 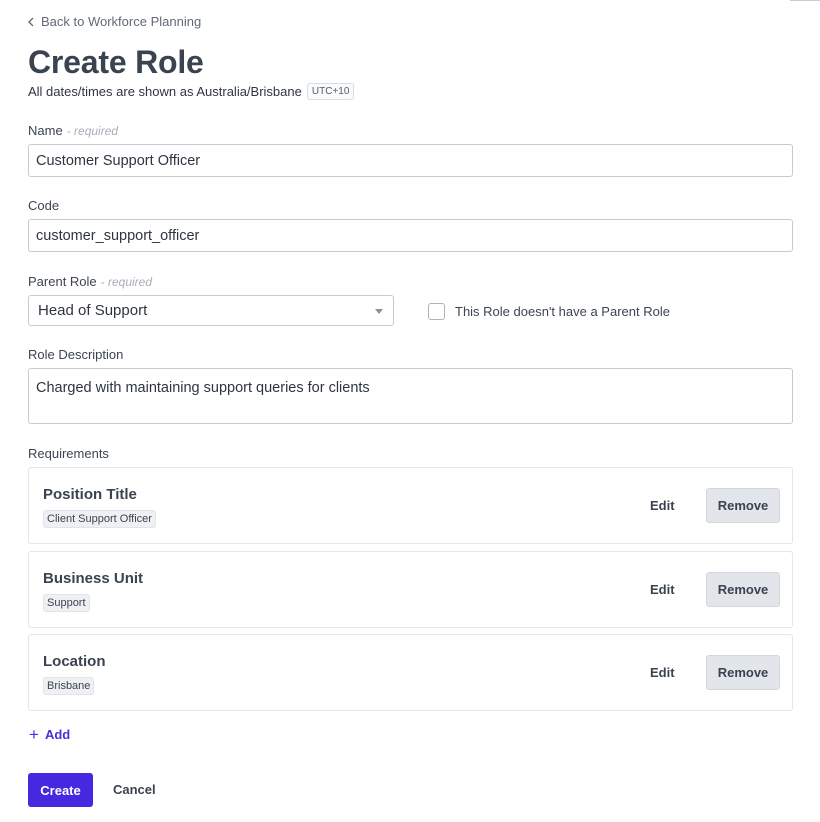 What do you see at coordinates (31, 21) in the screenshot?
I see `chevron-left-icon` at bounding box center [31, 21].